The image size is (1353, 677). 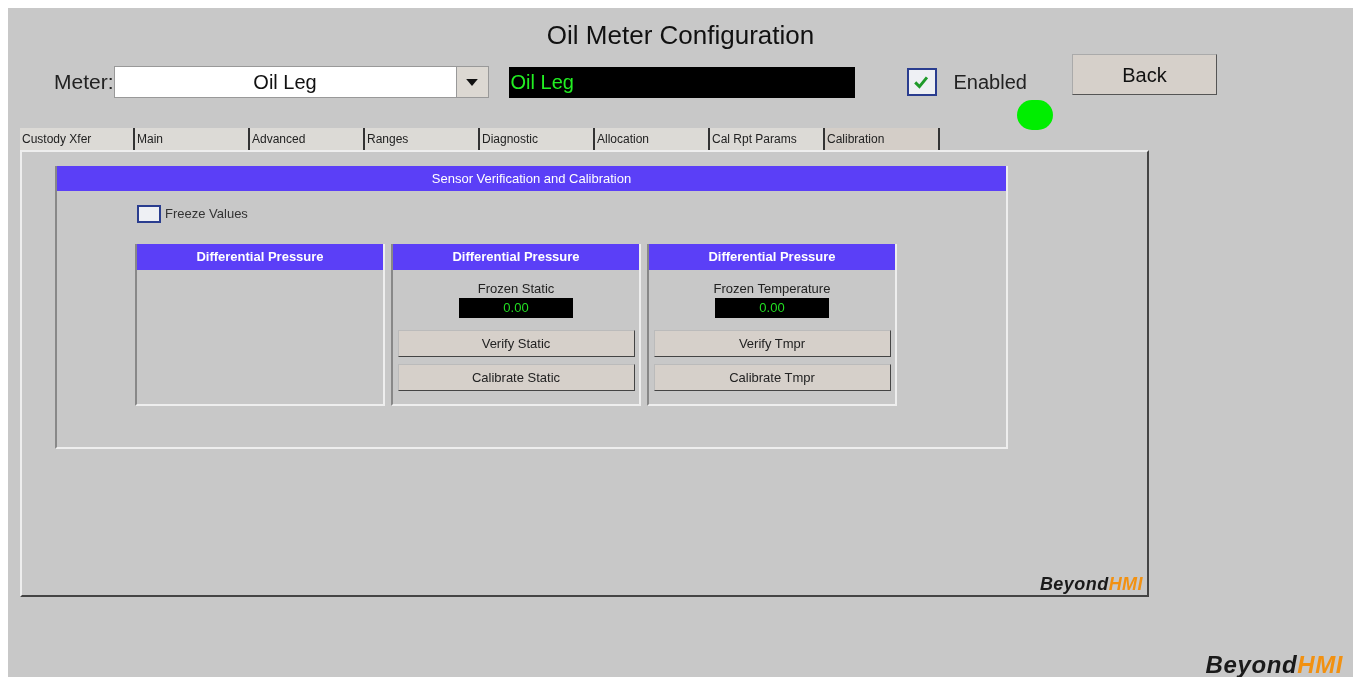 I want to click on action-button: Calibrate Static, so click(x=516, y=377).